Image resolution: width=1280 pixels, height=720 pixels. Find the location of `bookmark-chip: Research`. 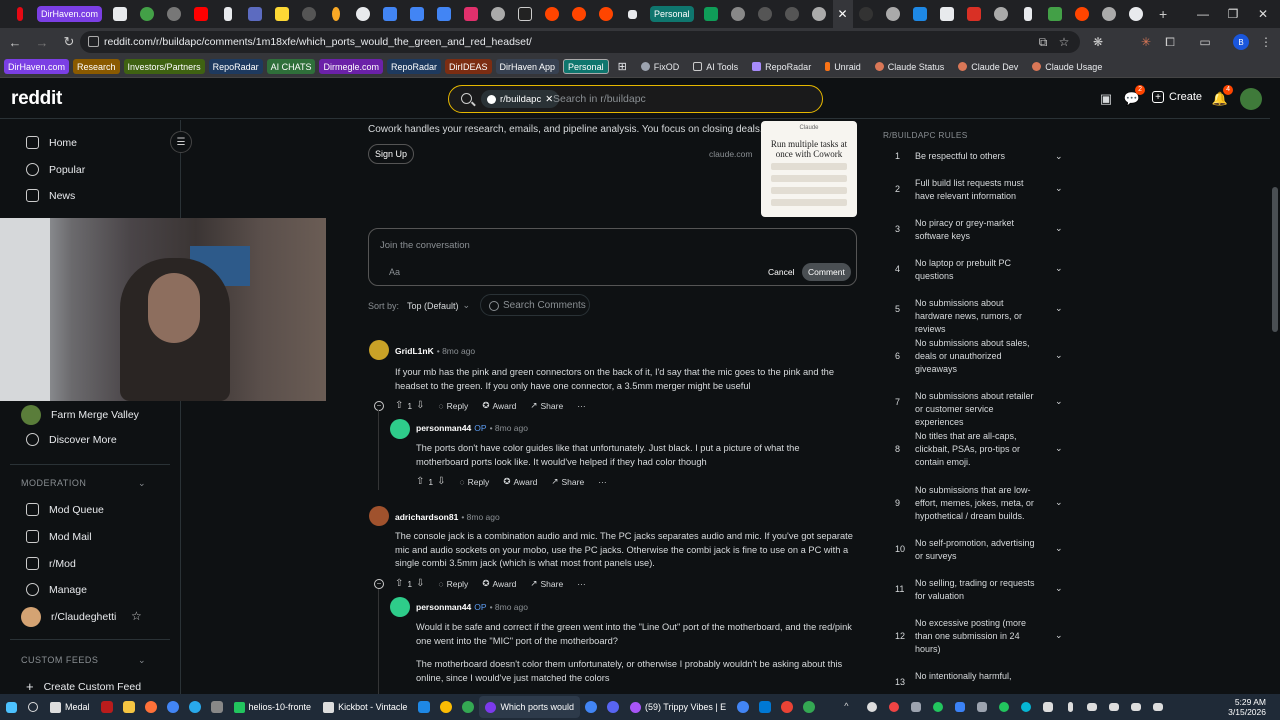

bookmark-chip: Research is located at coordinates (96, 66).